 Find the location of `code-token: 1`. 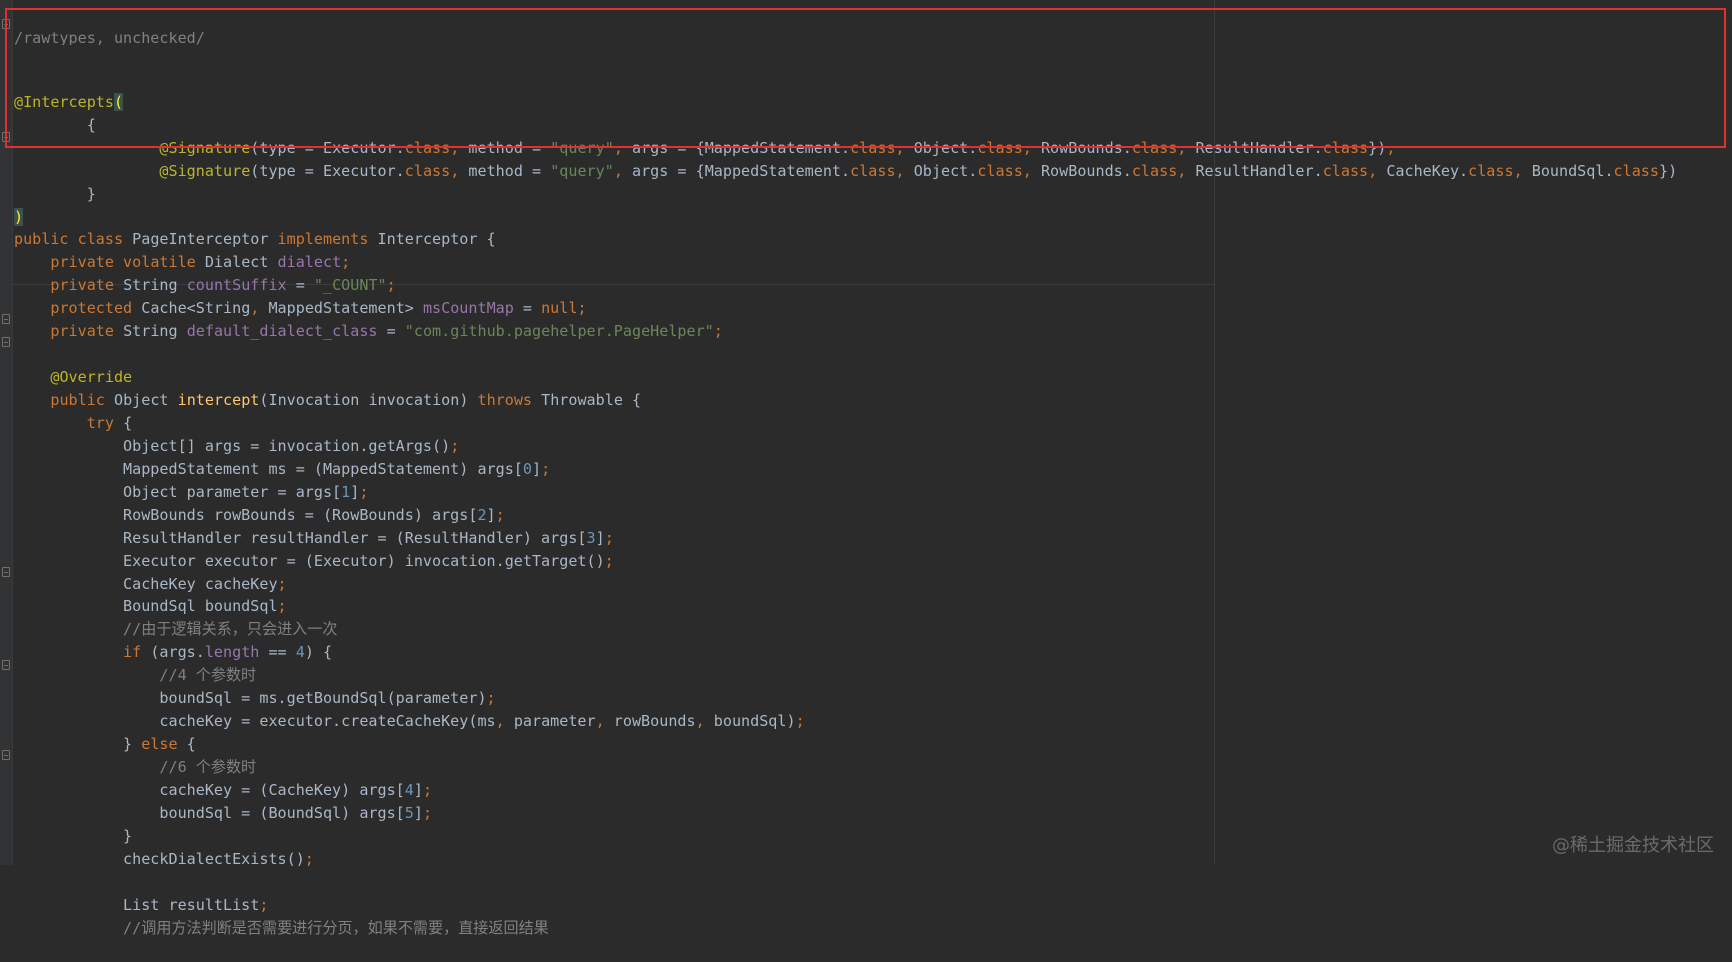

code-token: 1 is located at coordinates (346, 491).